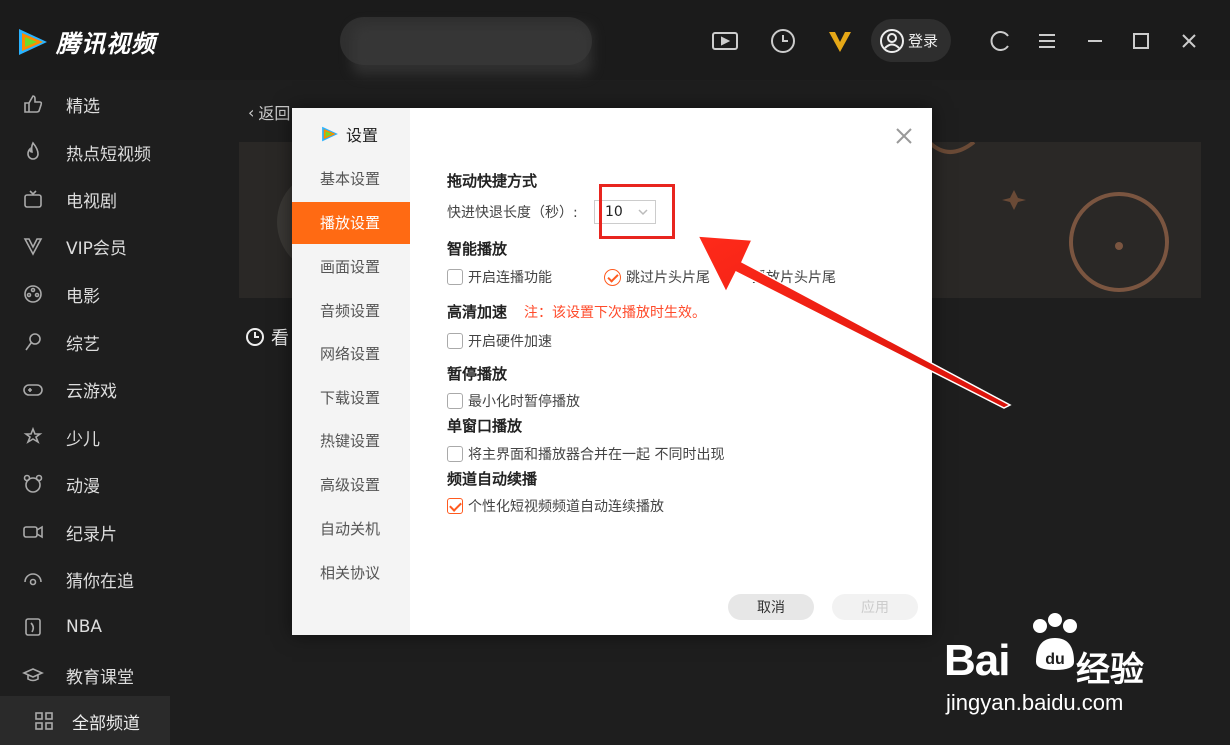 The image size is (1230, 745). I want to click on skip-intro-radio: 跳过片头片尾, so click(657, 277).